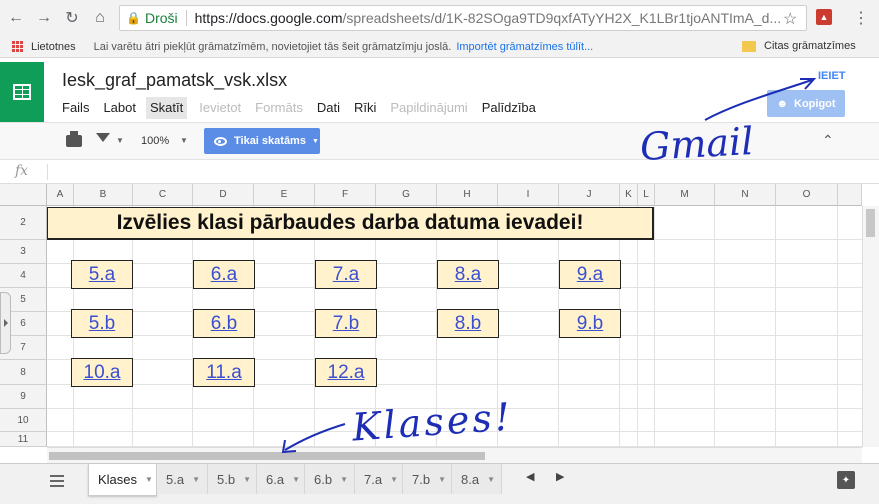 The height and width of the screenshot is (504, 879). Describe the element at coordinates (646, 195) in the screenshot. I see `column-header-l: L` at that location.